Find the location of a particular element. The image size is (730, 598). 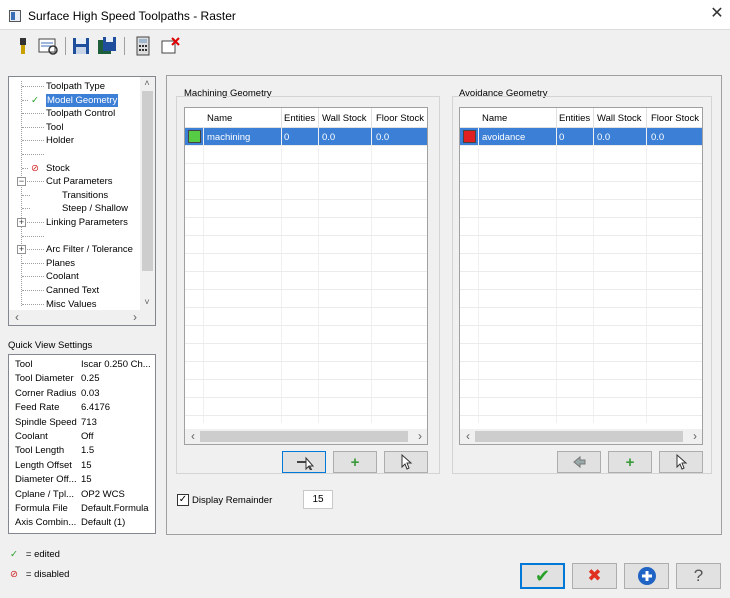

add-geometry-button: + is located at coordinates (355, 462).